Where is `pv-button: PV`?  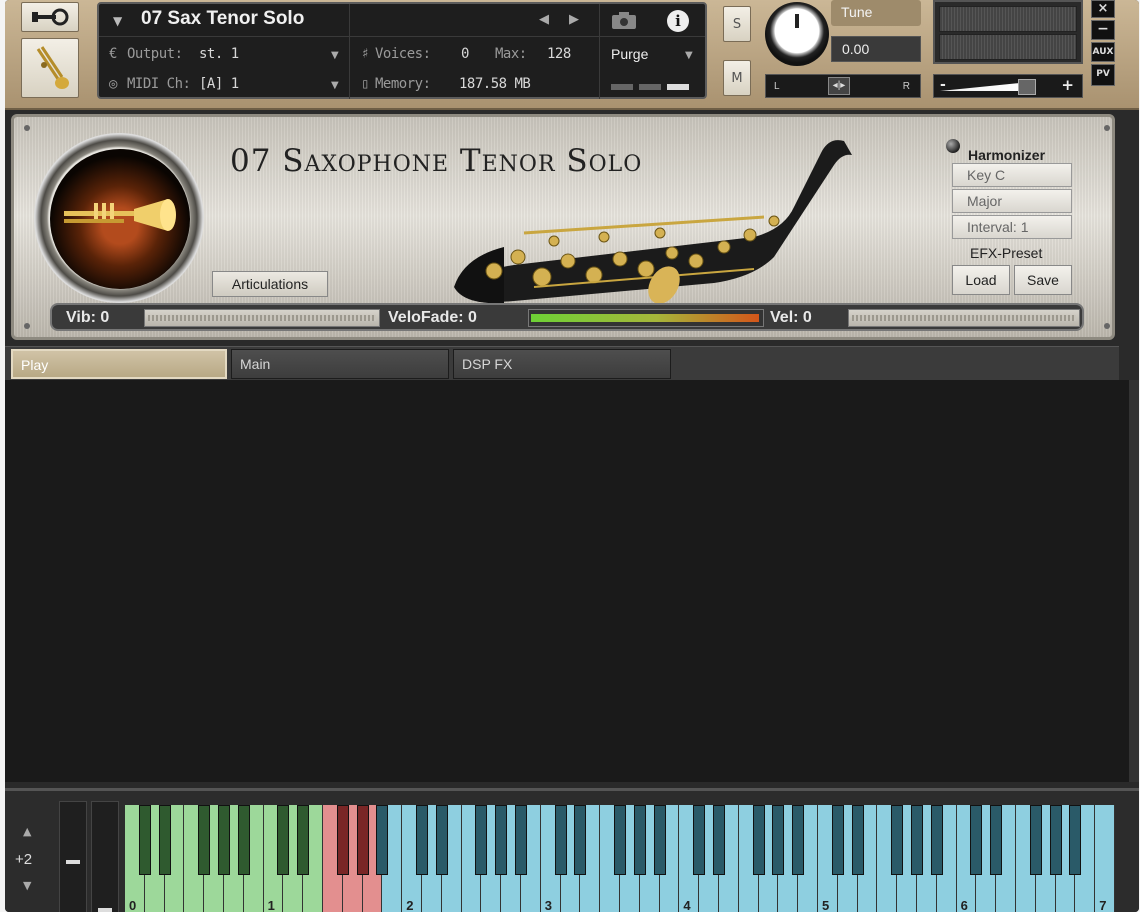
pv-button: PV is located at coordinates (1103, 75).